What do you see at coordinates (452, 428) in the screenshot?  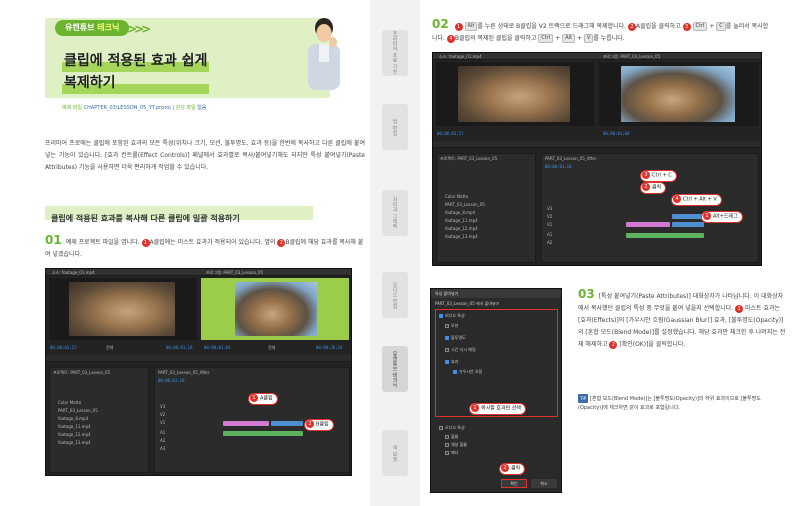 I see `audio-attributes-group: 오디오 특성` at bounding box center [452, 428].